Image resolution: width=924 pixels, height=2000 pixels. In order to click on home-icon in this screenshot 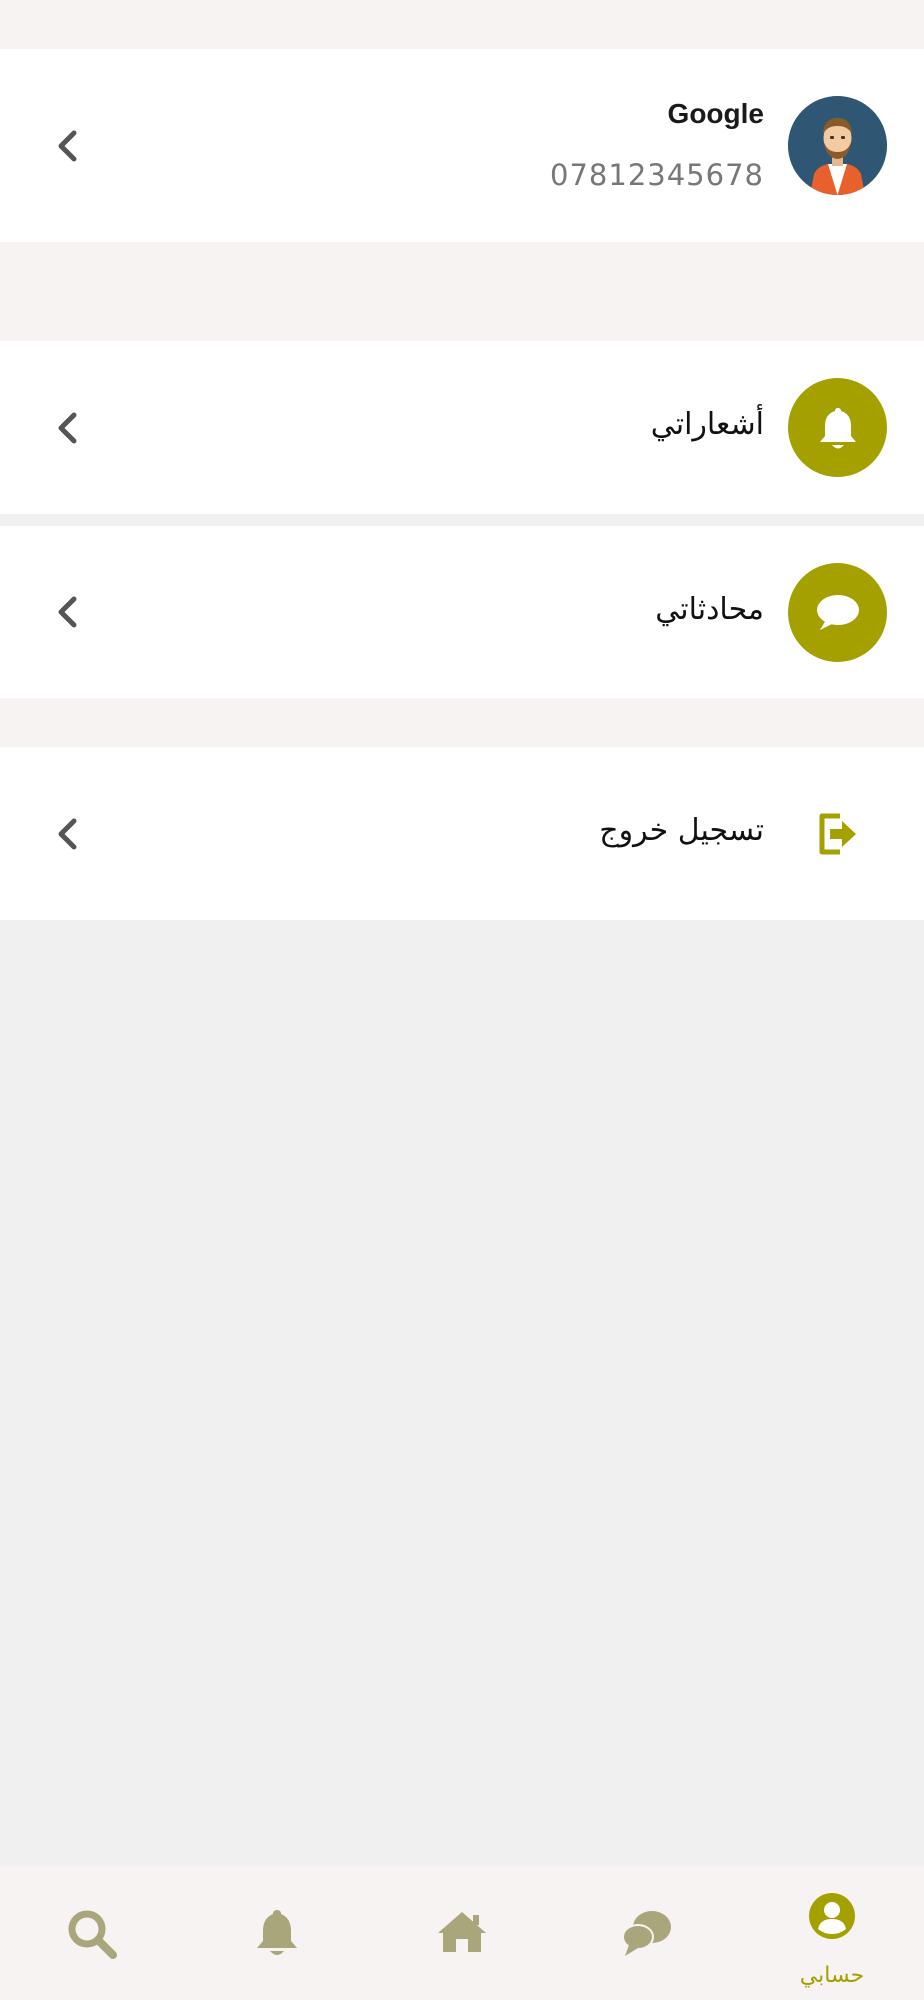, I will do `click(462, 1932)`.